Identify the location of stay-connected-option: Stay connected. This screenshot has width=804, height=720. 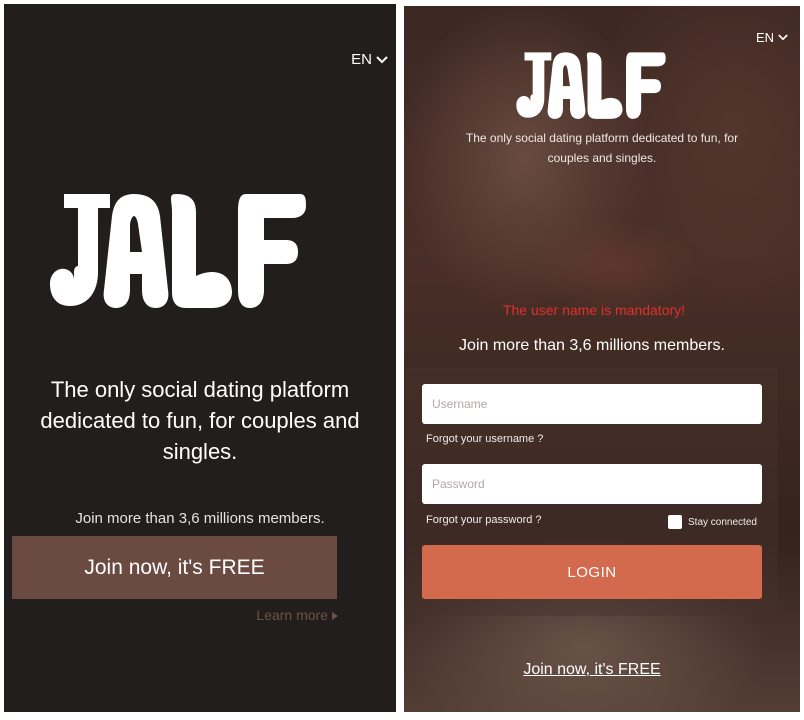
(712, 522).